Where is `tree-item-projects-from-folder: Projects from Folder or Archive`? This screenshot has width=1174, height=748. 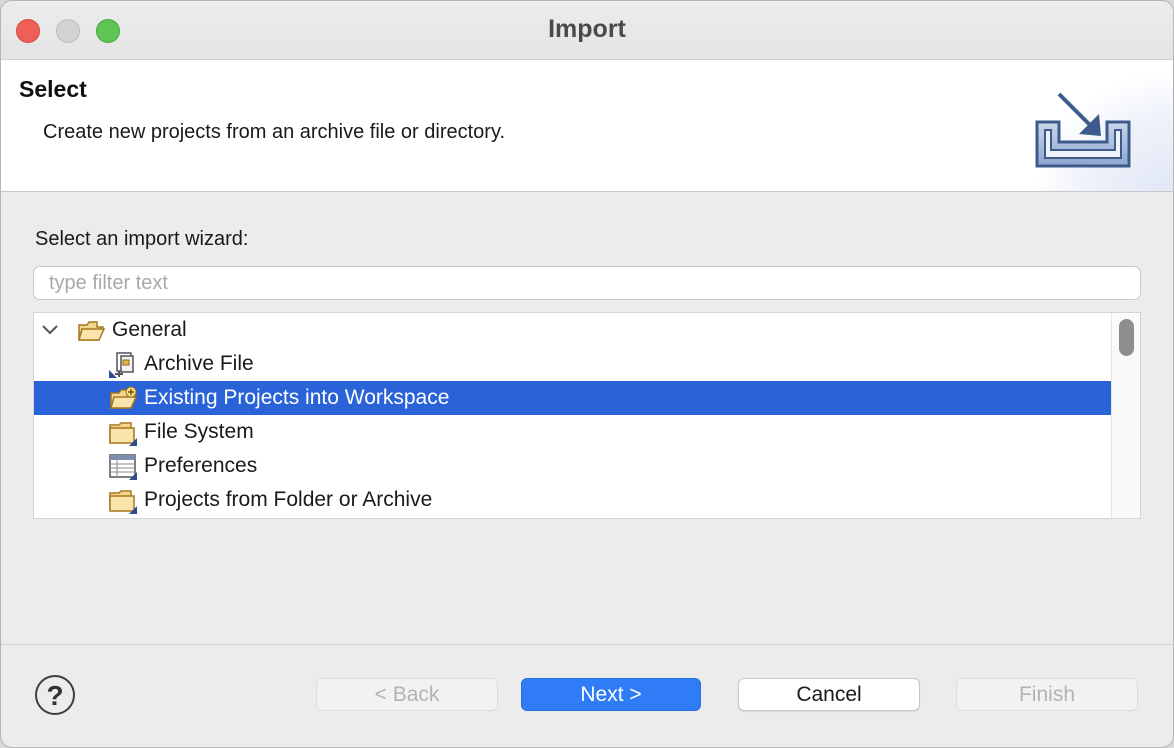
tree-item-projects-from-folder: Projects from Folder or Archive is located at coordinates (573, 500).